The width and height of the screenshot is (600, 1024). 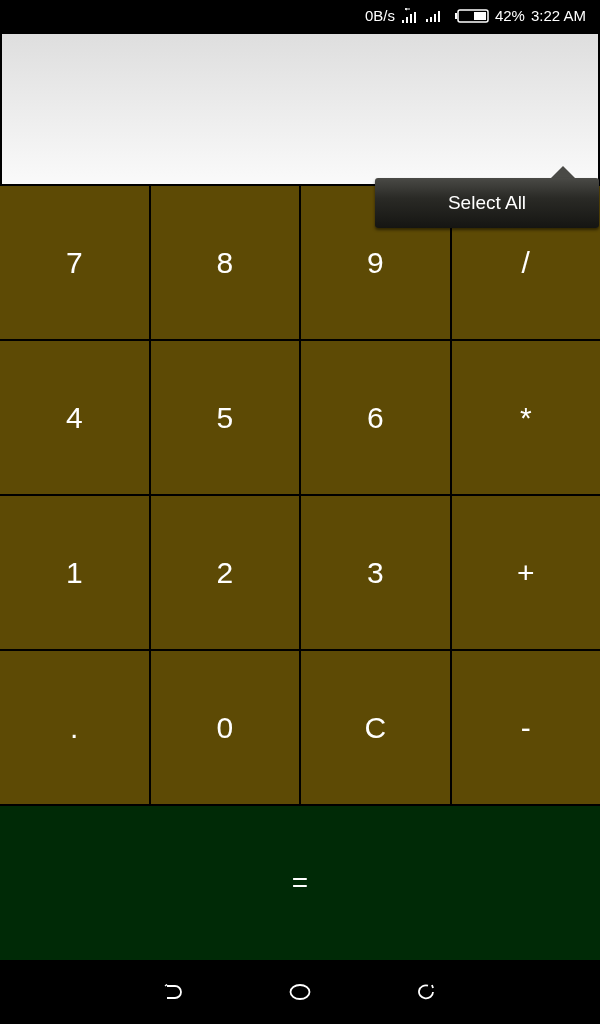 I want to click on calculator-key: 7, so click(x=74, y=262).